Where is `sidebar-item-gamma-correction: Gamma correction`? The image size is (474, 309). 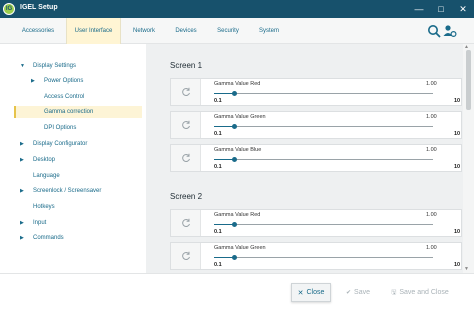
sidebar-item-gamma-correction: Gamma correction is located at coordinates (78, 112).